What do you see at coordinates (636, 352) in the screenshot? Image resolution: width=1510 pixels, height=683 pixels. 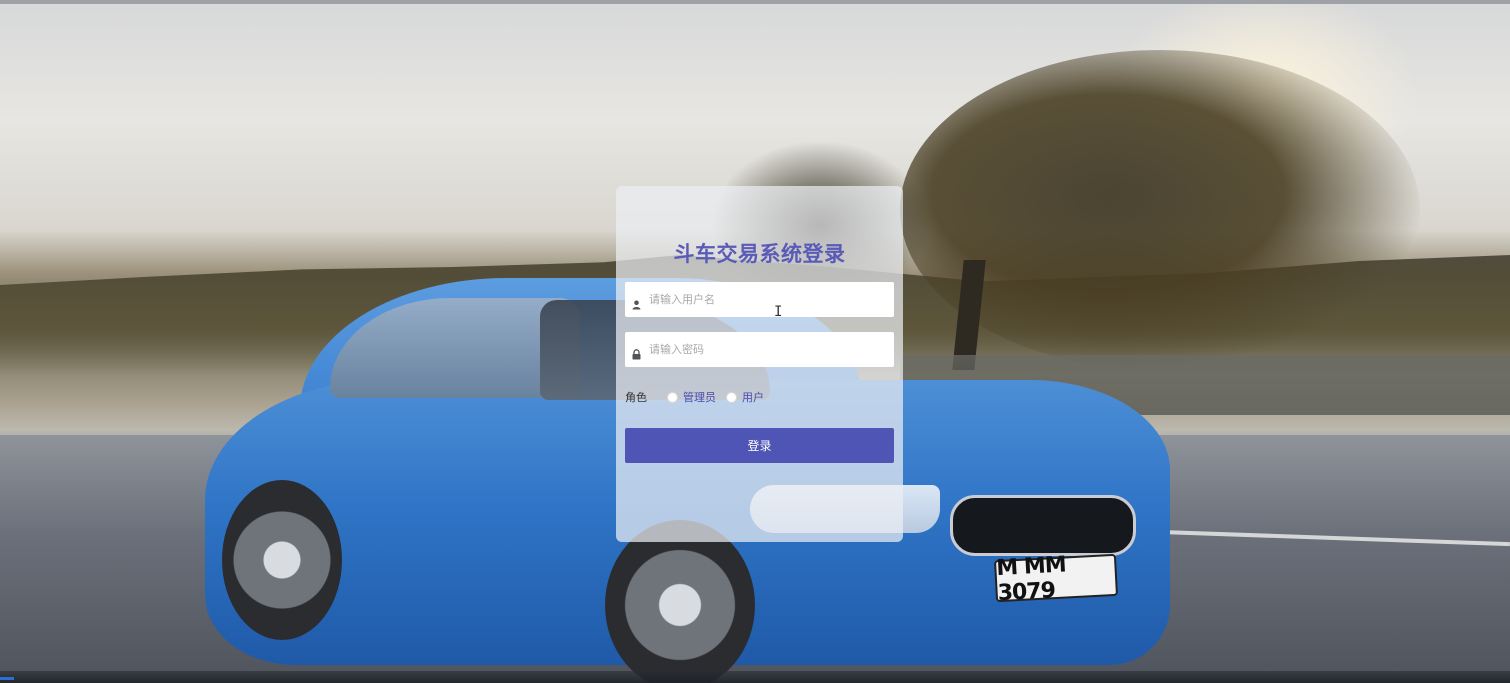 I see `lock-icon` at bounding box center [636, 352].